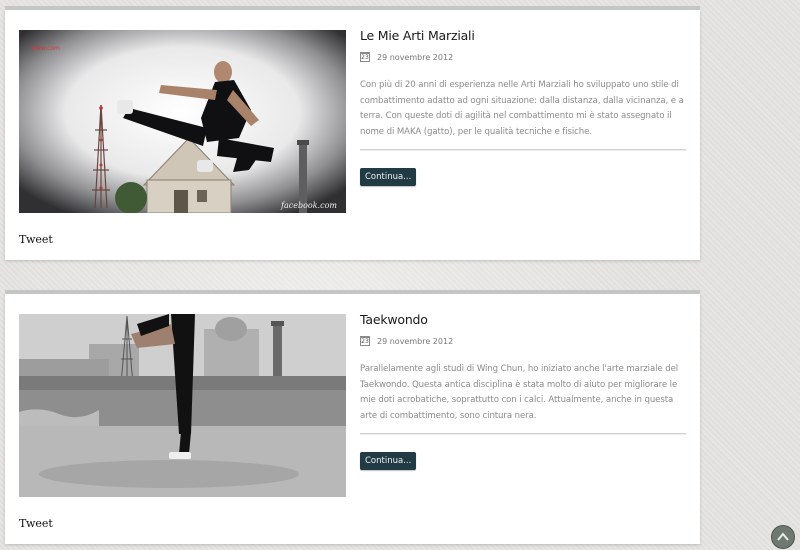 This screenshot has height=550, width=800. Describe the element at coordinates (417, 35) in the screenshot. I see `post-title: Le Mie Arti Marziali` at that location.